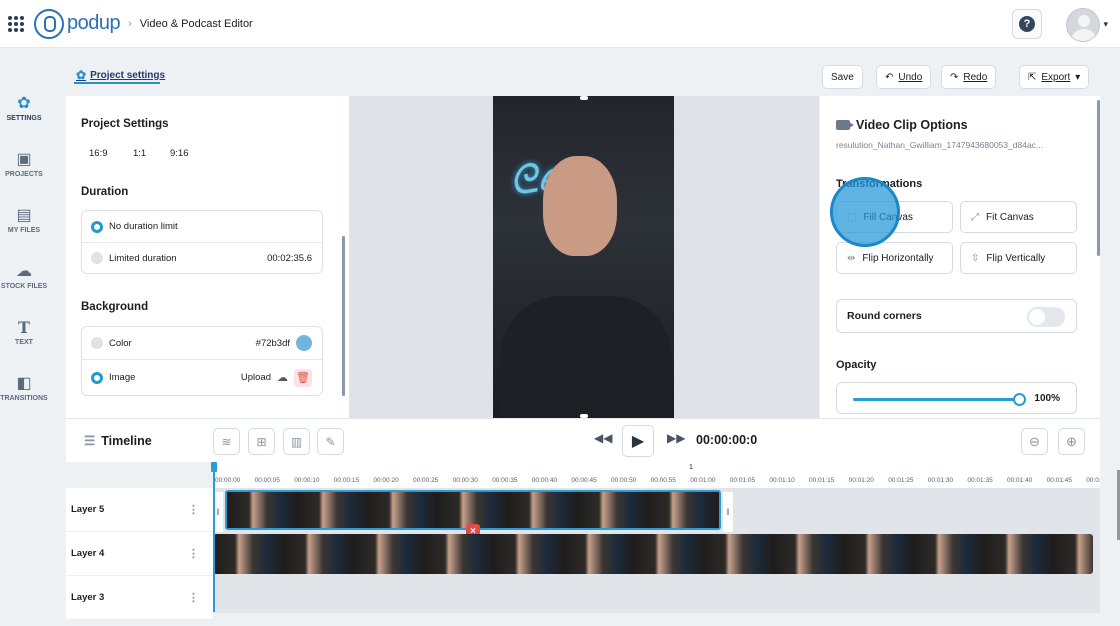 The width and height of the screenshot is (1120, 626). Describe the element at coordinates (139, 554) in the screenshot. I see `layer-row: Layer 4 ⋮` at that location.